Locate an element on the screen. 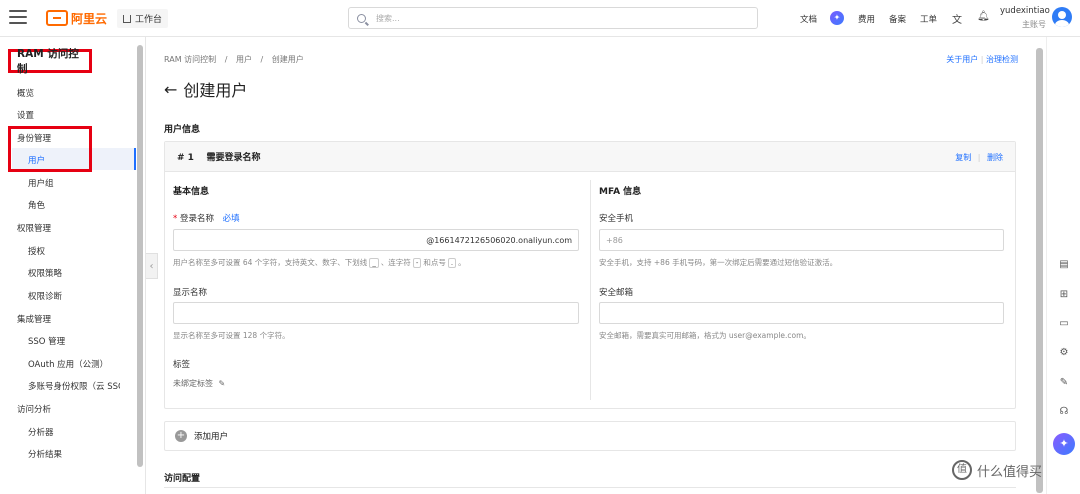 This screenshot has height=494, width=1080. login-name-label: * 登录名称 必填 is located at coordinates (206, 218).